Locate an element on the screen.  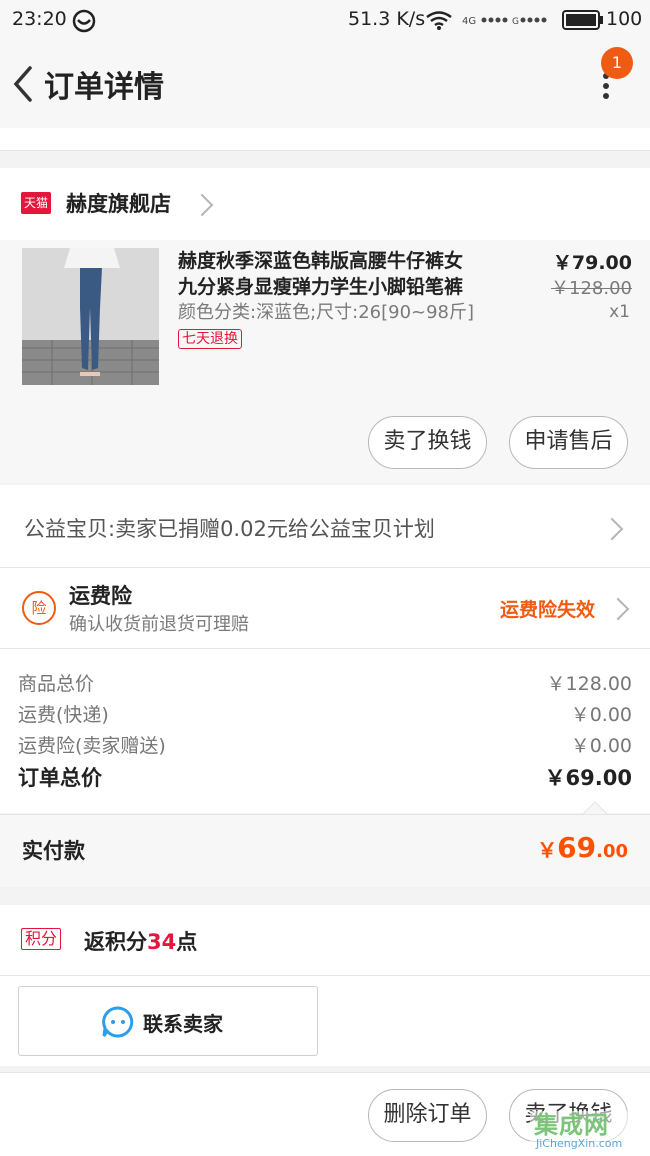
contact-seller-button: 联系卖家 is located at coordinates (168, 1021).